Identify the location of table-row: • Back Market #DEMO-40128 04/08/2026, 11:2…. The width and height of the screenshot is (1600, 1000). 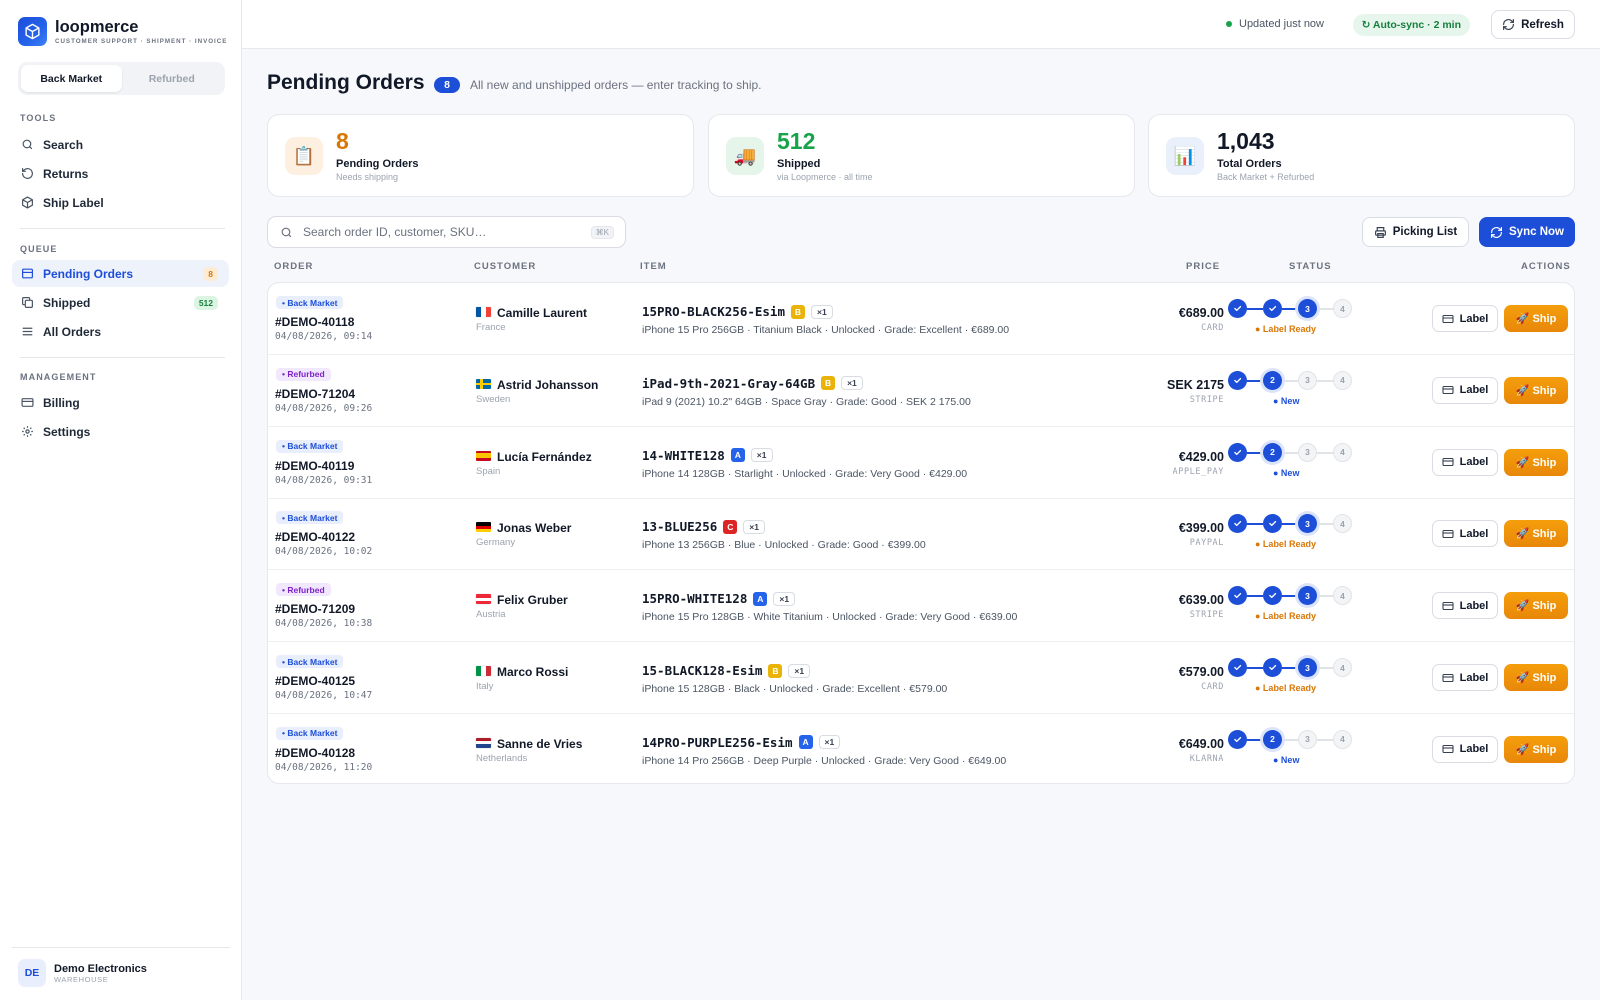
(921, 748).